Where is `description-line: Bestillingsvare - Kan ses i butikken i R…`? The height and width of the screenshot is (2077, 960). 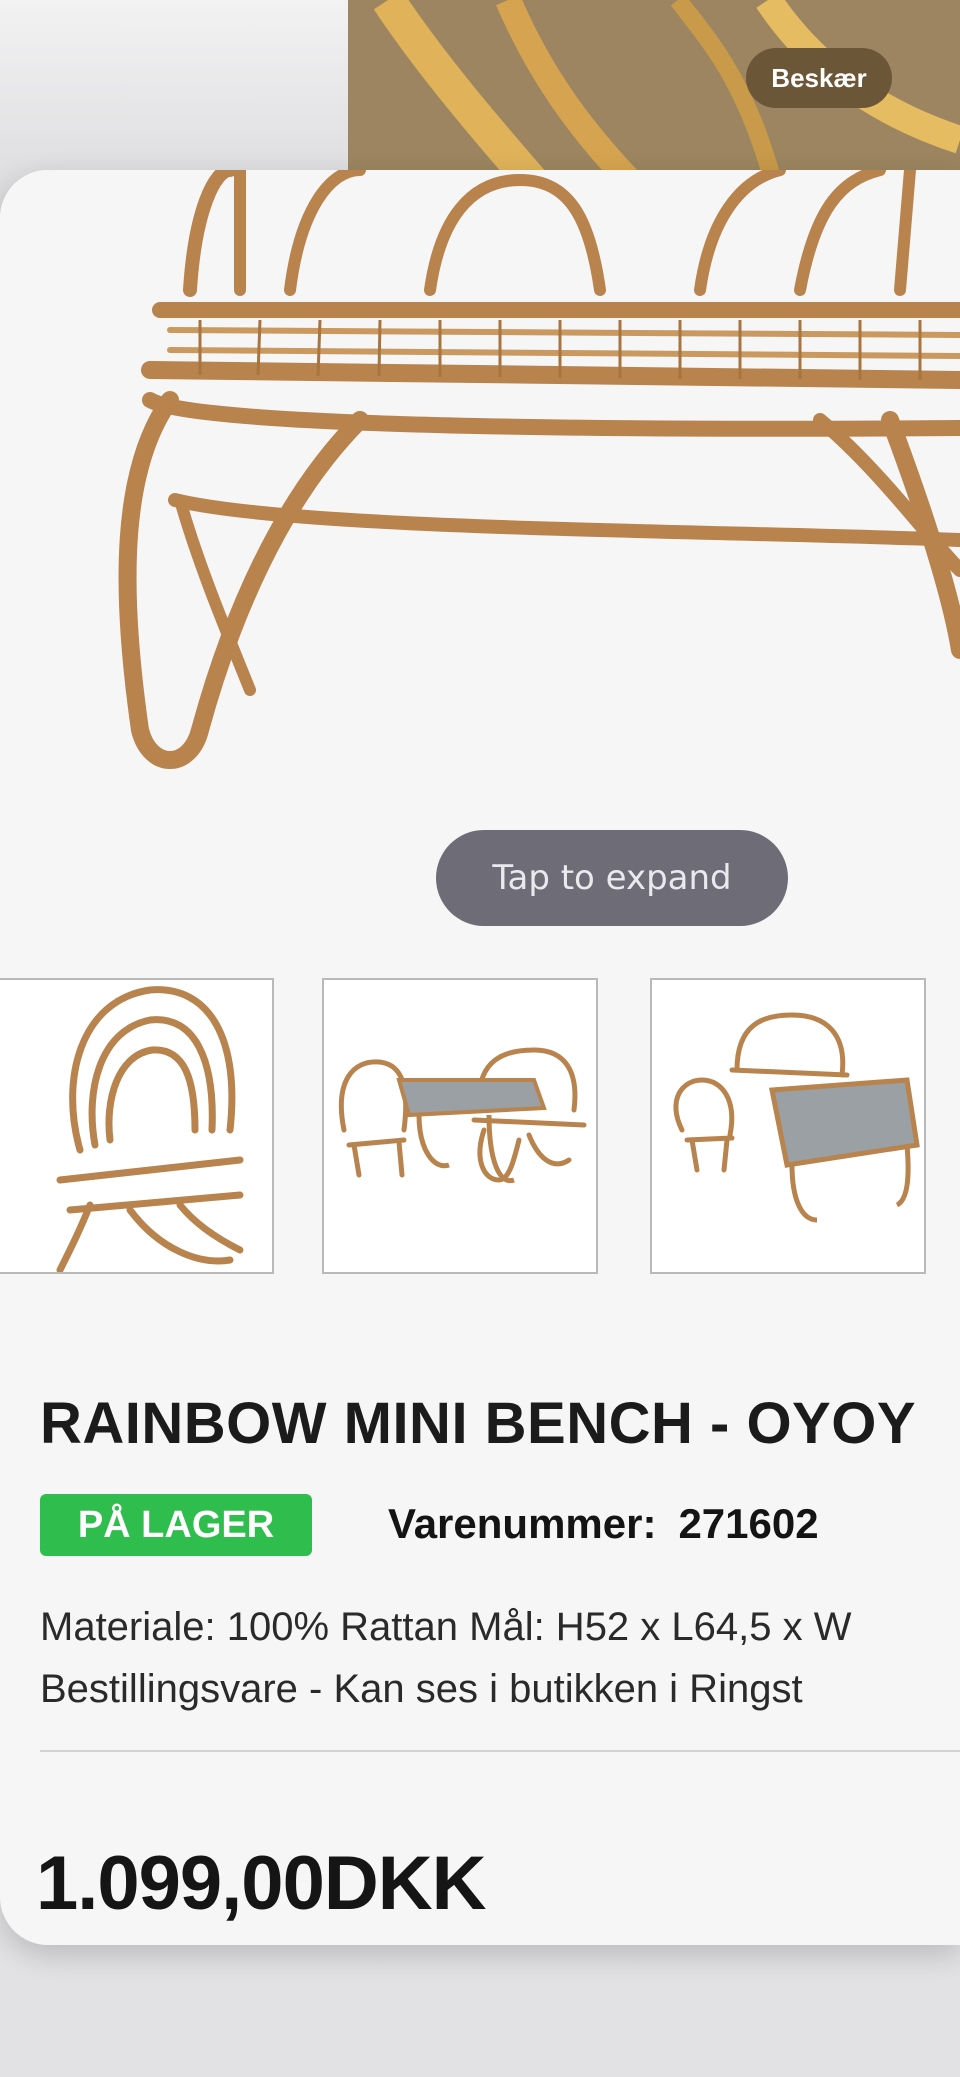 description-line: Bestillingsvare - Kan ses i butikken i R… is located at coordinates (421, 1689).